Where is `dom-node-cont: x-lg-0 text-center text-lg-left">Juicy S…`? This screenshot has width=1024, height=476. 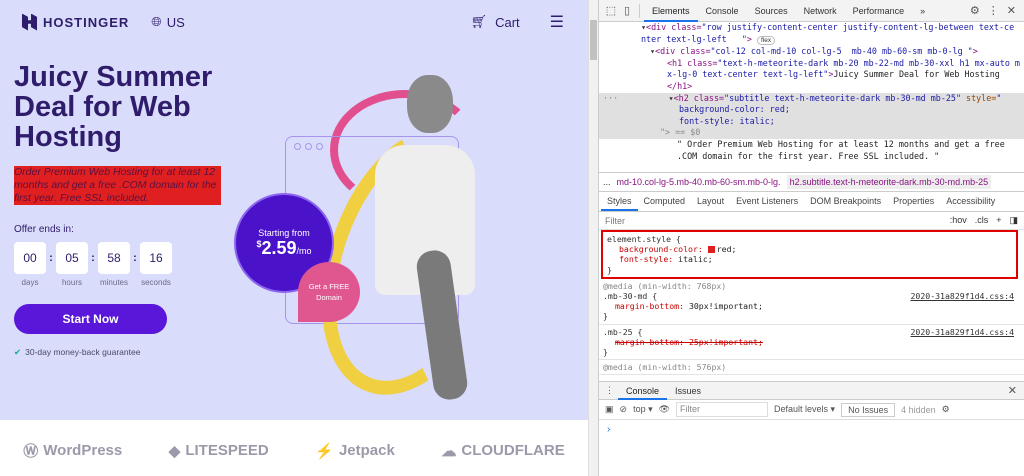
dom-node-cont: x-lg-0 text-center text-lg-left">Juicy S… is located at coordinates (833, 74).